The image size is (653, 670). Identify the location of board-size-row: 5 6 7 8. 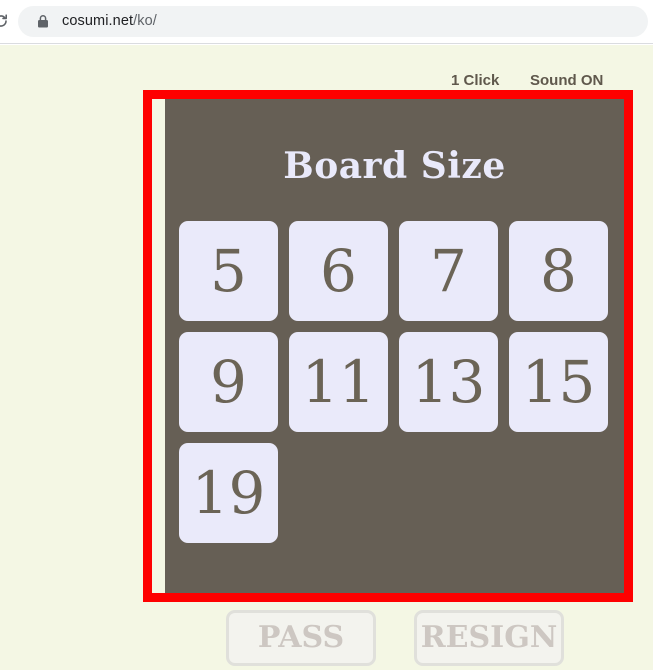
(399, 271).